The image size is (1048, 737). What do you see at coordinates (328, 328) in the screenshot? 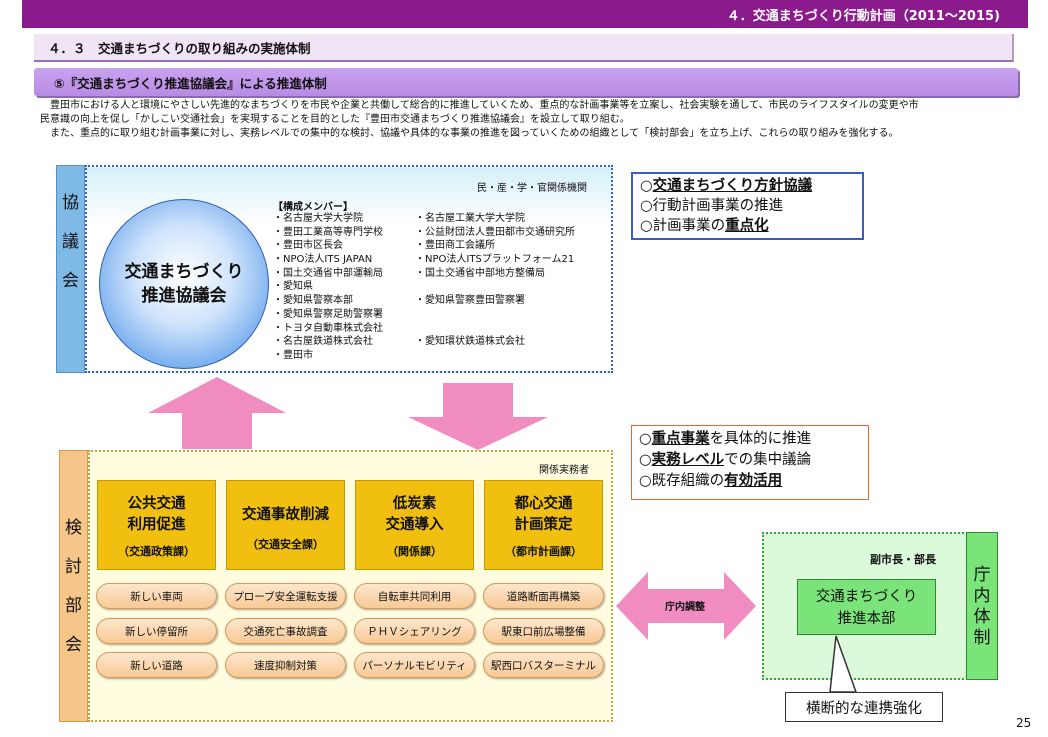
I see `member-item: ・トヨタ自動車株式会社` at bounding box center [328, 328].